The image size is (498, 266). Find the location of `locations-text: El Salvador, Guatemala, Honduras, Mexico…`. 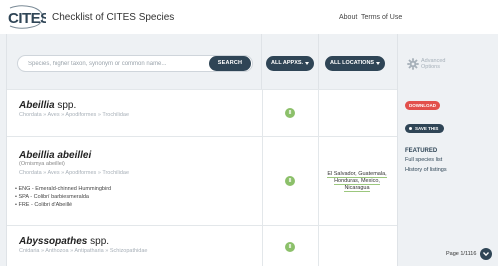

locations-text: El Salvador, Guatemala, Honduras, Mexico… is located at coordinates (357, 181).